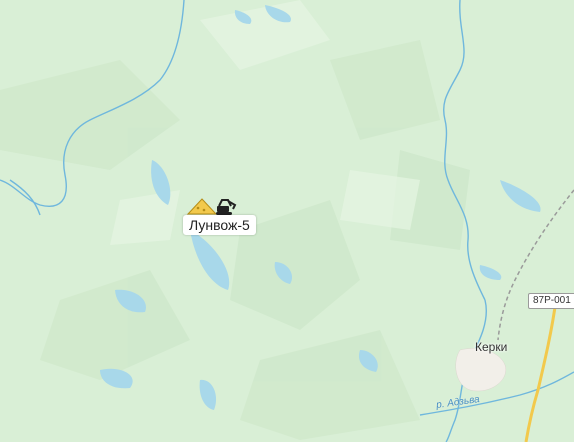  I want to click on poi-label: Лунвож-5, so click(219, 225).